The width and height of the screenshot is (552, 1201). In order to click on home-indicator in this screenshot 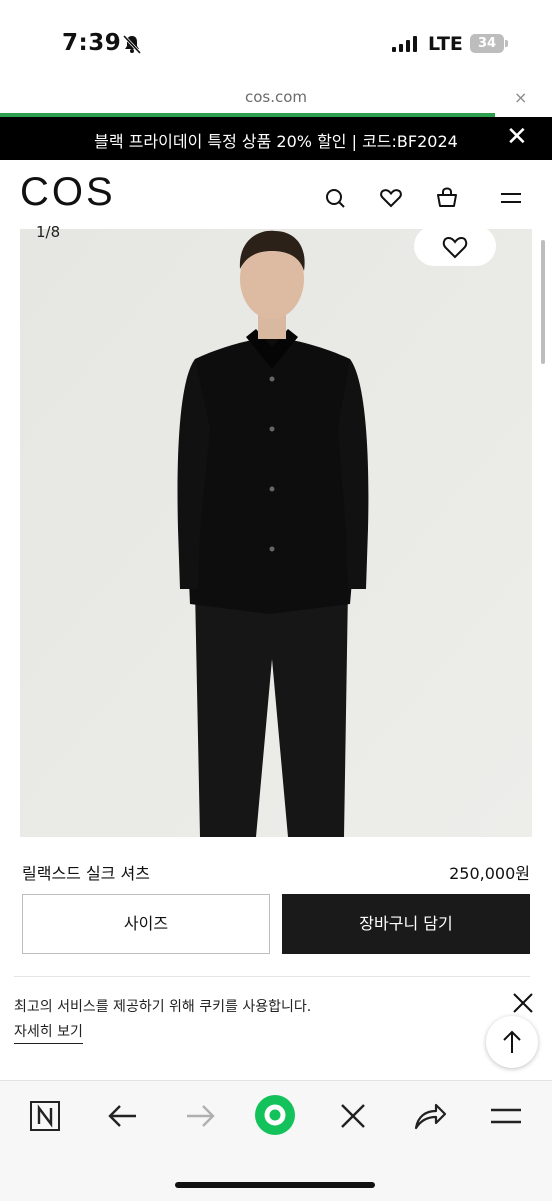, I will do `click(275, 1185)`.